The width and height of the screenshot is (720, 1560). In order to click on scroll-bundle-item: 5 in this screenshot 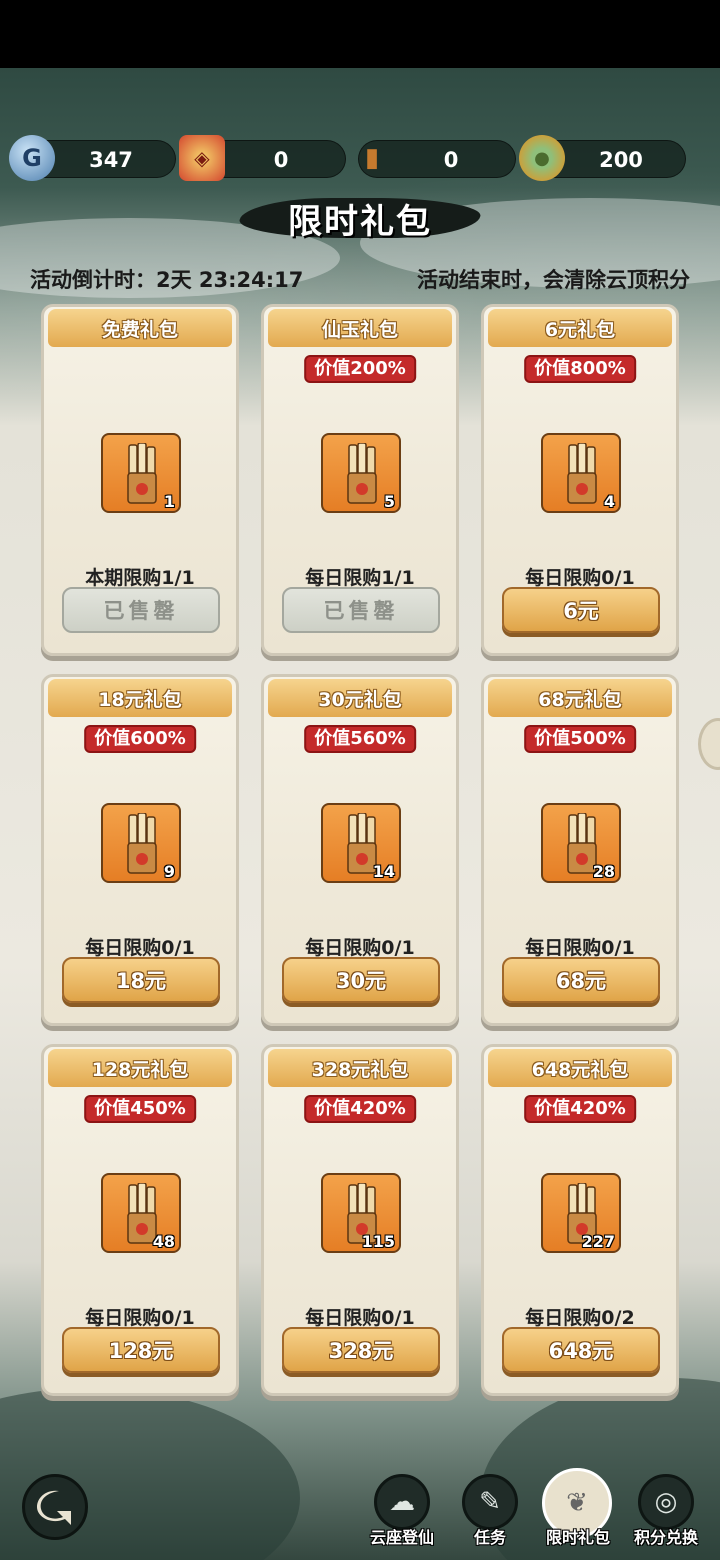, I will do `click(361, 473)`.